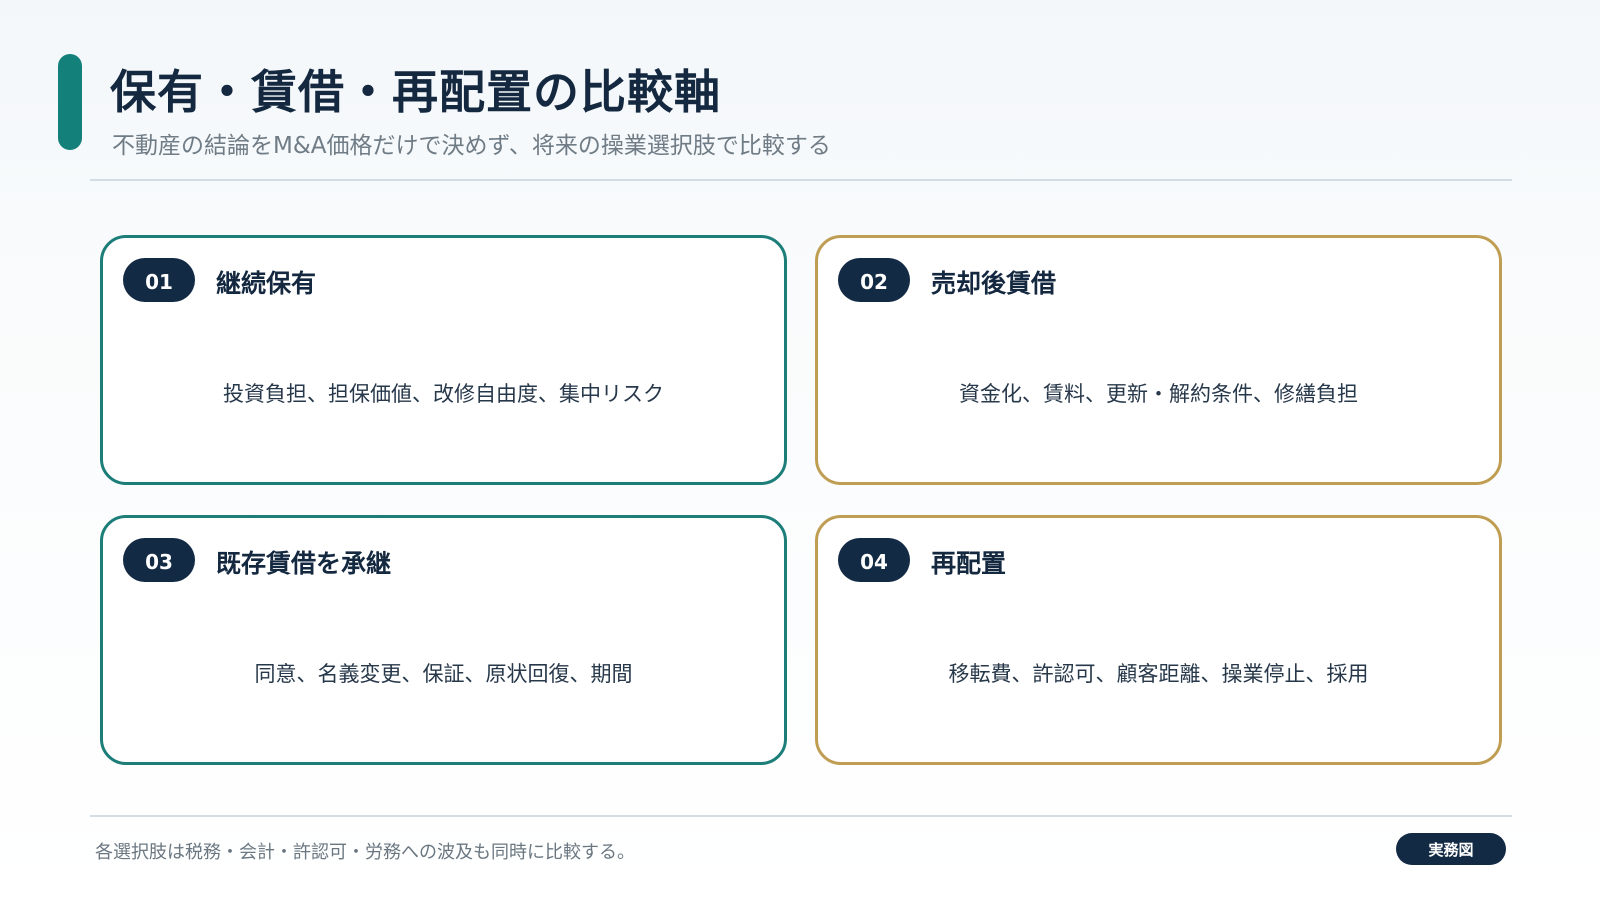 This screenshot has height=900, width=1600. I want to click on footer-note: 各選択肢は税務・会計・許認可・労務への波及も同時に比較する。, so click(365, 852).